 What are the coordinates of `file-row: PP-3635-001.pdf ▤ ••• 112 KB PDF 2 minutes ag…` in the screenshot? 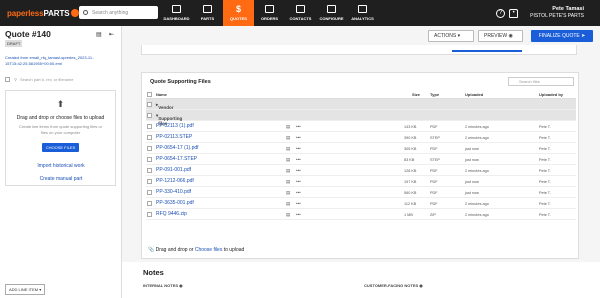 It's located at (361, 203).